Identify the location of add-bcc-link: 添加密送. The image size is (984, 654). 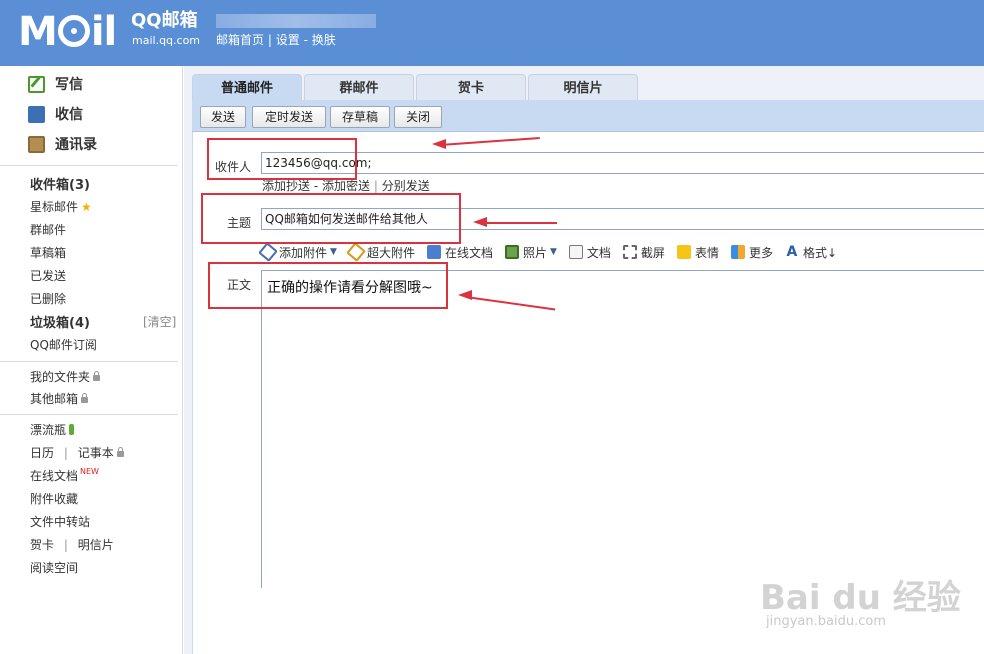
(346, 186).